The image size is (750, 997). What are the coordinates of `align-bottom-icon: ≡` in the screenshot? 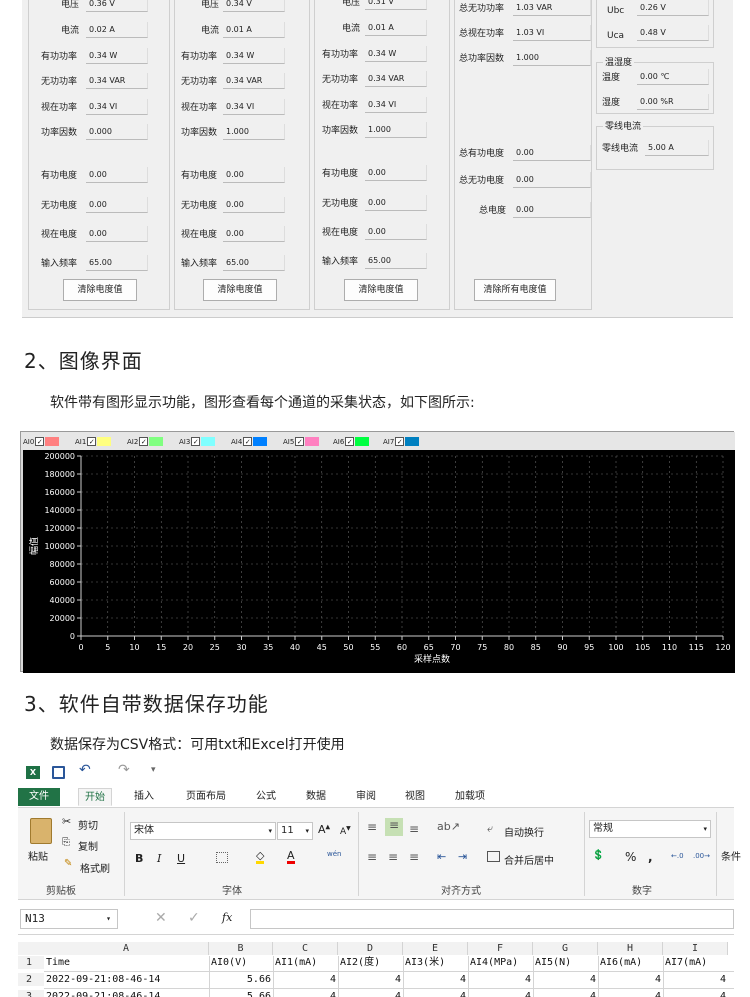 It's located at (414, 829).